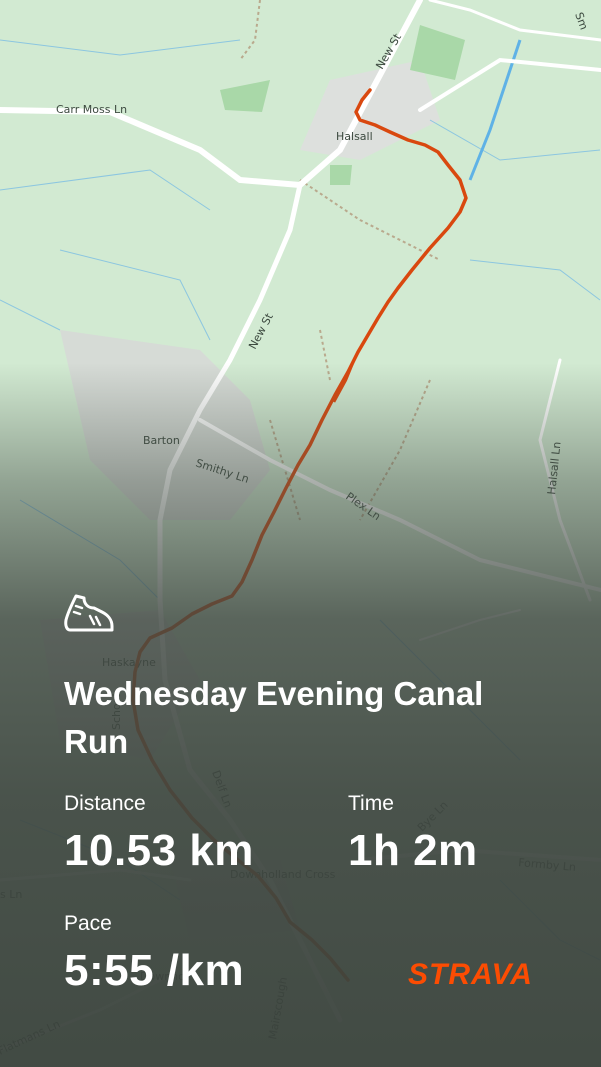 The image size is (601, 1067). What do you see at coordinates (89, 613) in the screenshot?
I see `running-shoe-icon` at bounding box center [89, 613].